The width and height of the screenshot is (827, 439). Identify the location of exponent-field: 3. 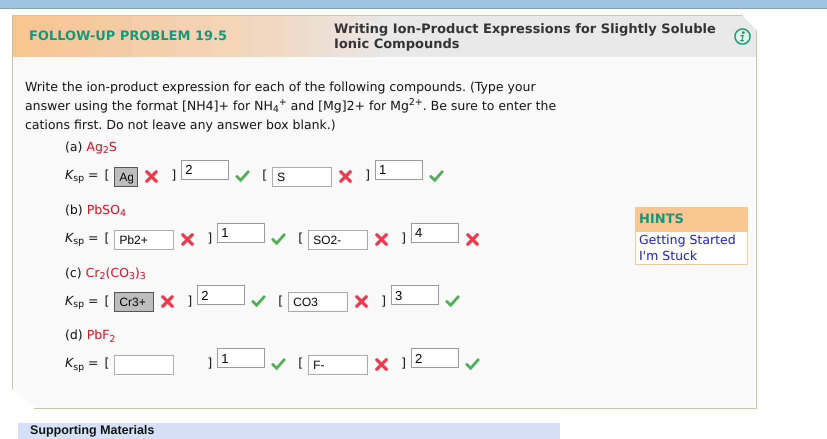
(415, 295).